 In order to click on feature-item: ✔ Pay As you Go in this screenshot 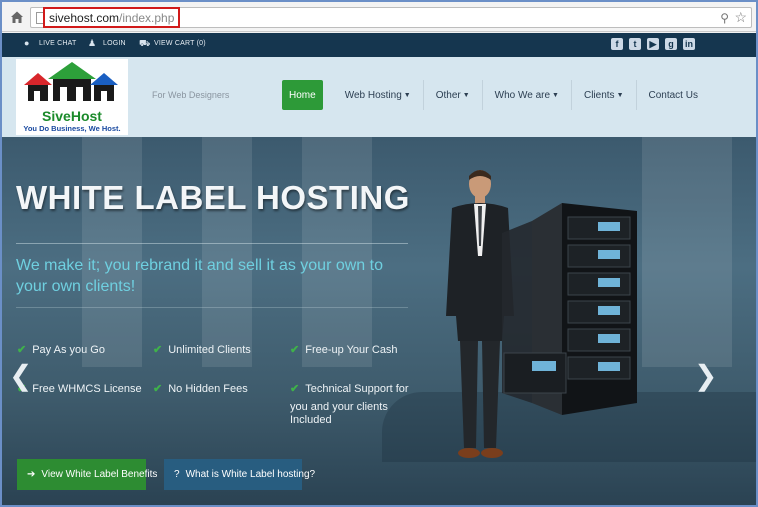, I will do `click(61, 350)`.